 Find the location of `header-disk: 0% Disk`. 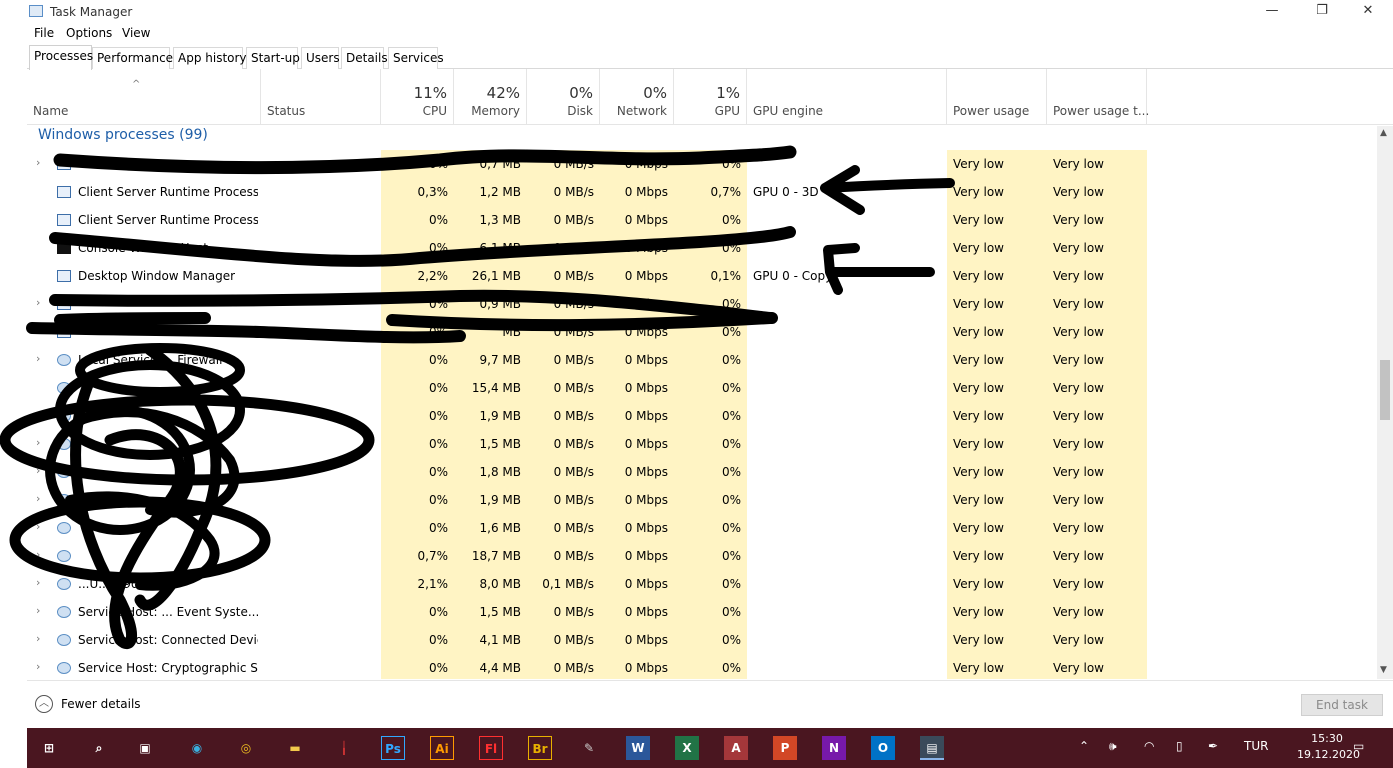

header-disk: 0% Disk is located at coordinates (563, 97).